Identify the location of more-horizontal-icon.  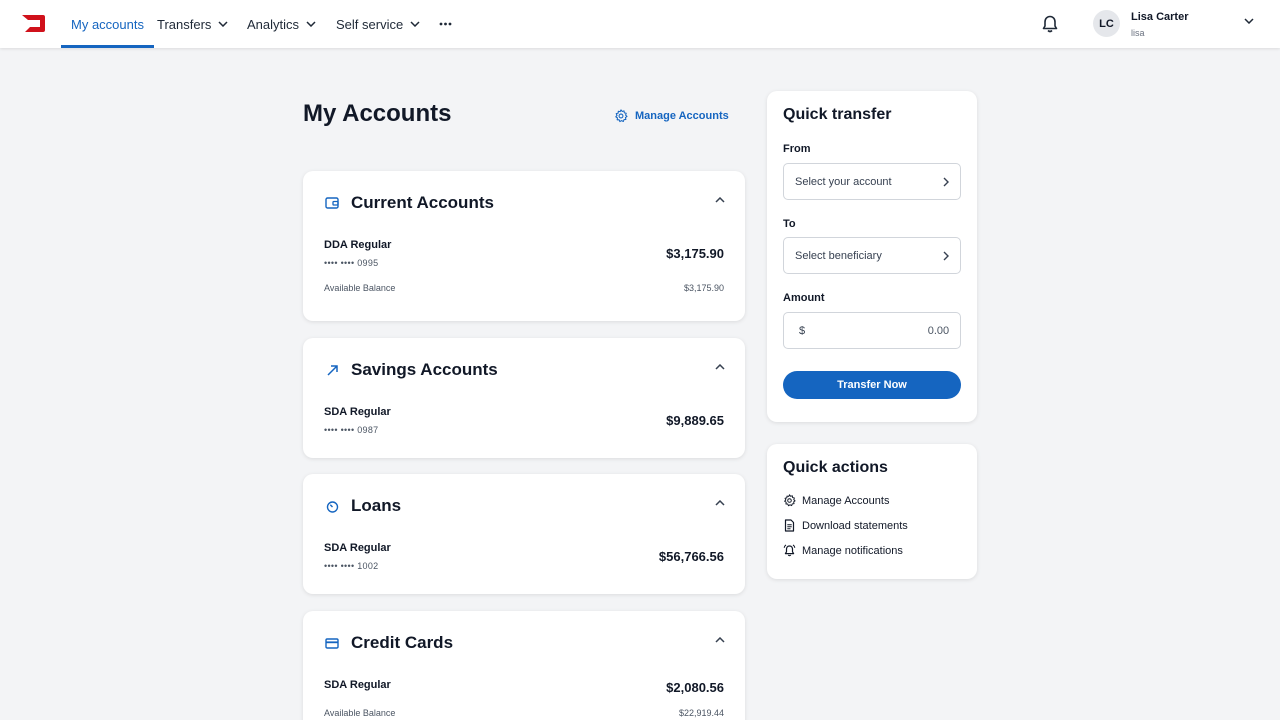
(445, 24).